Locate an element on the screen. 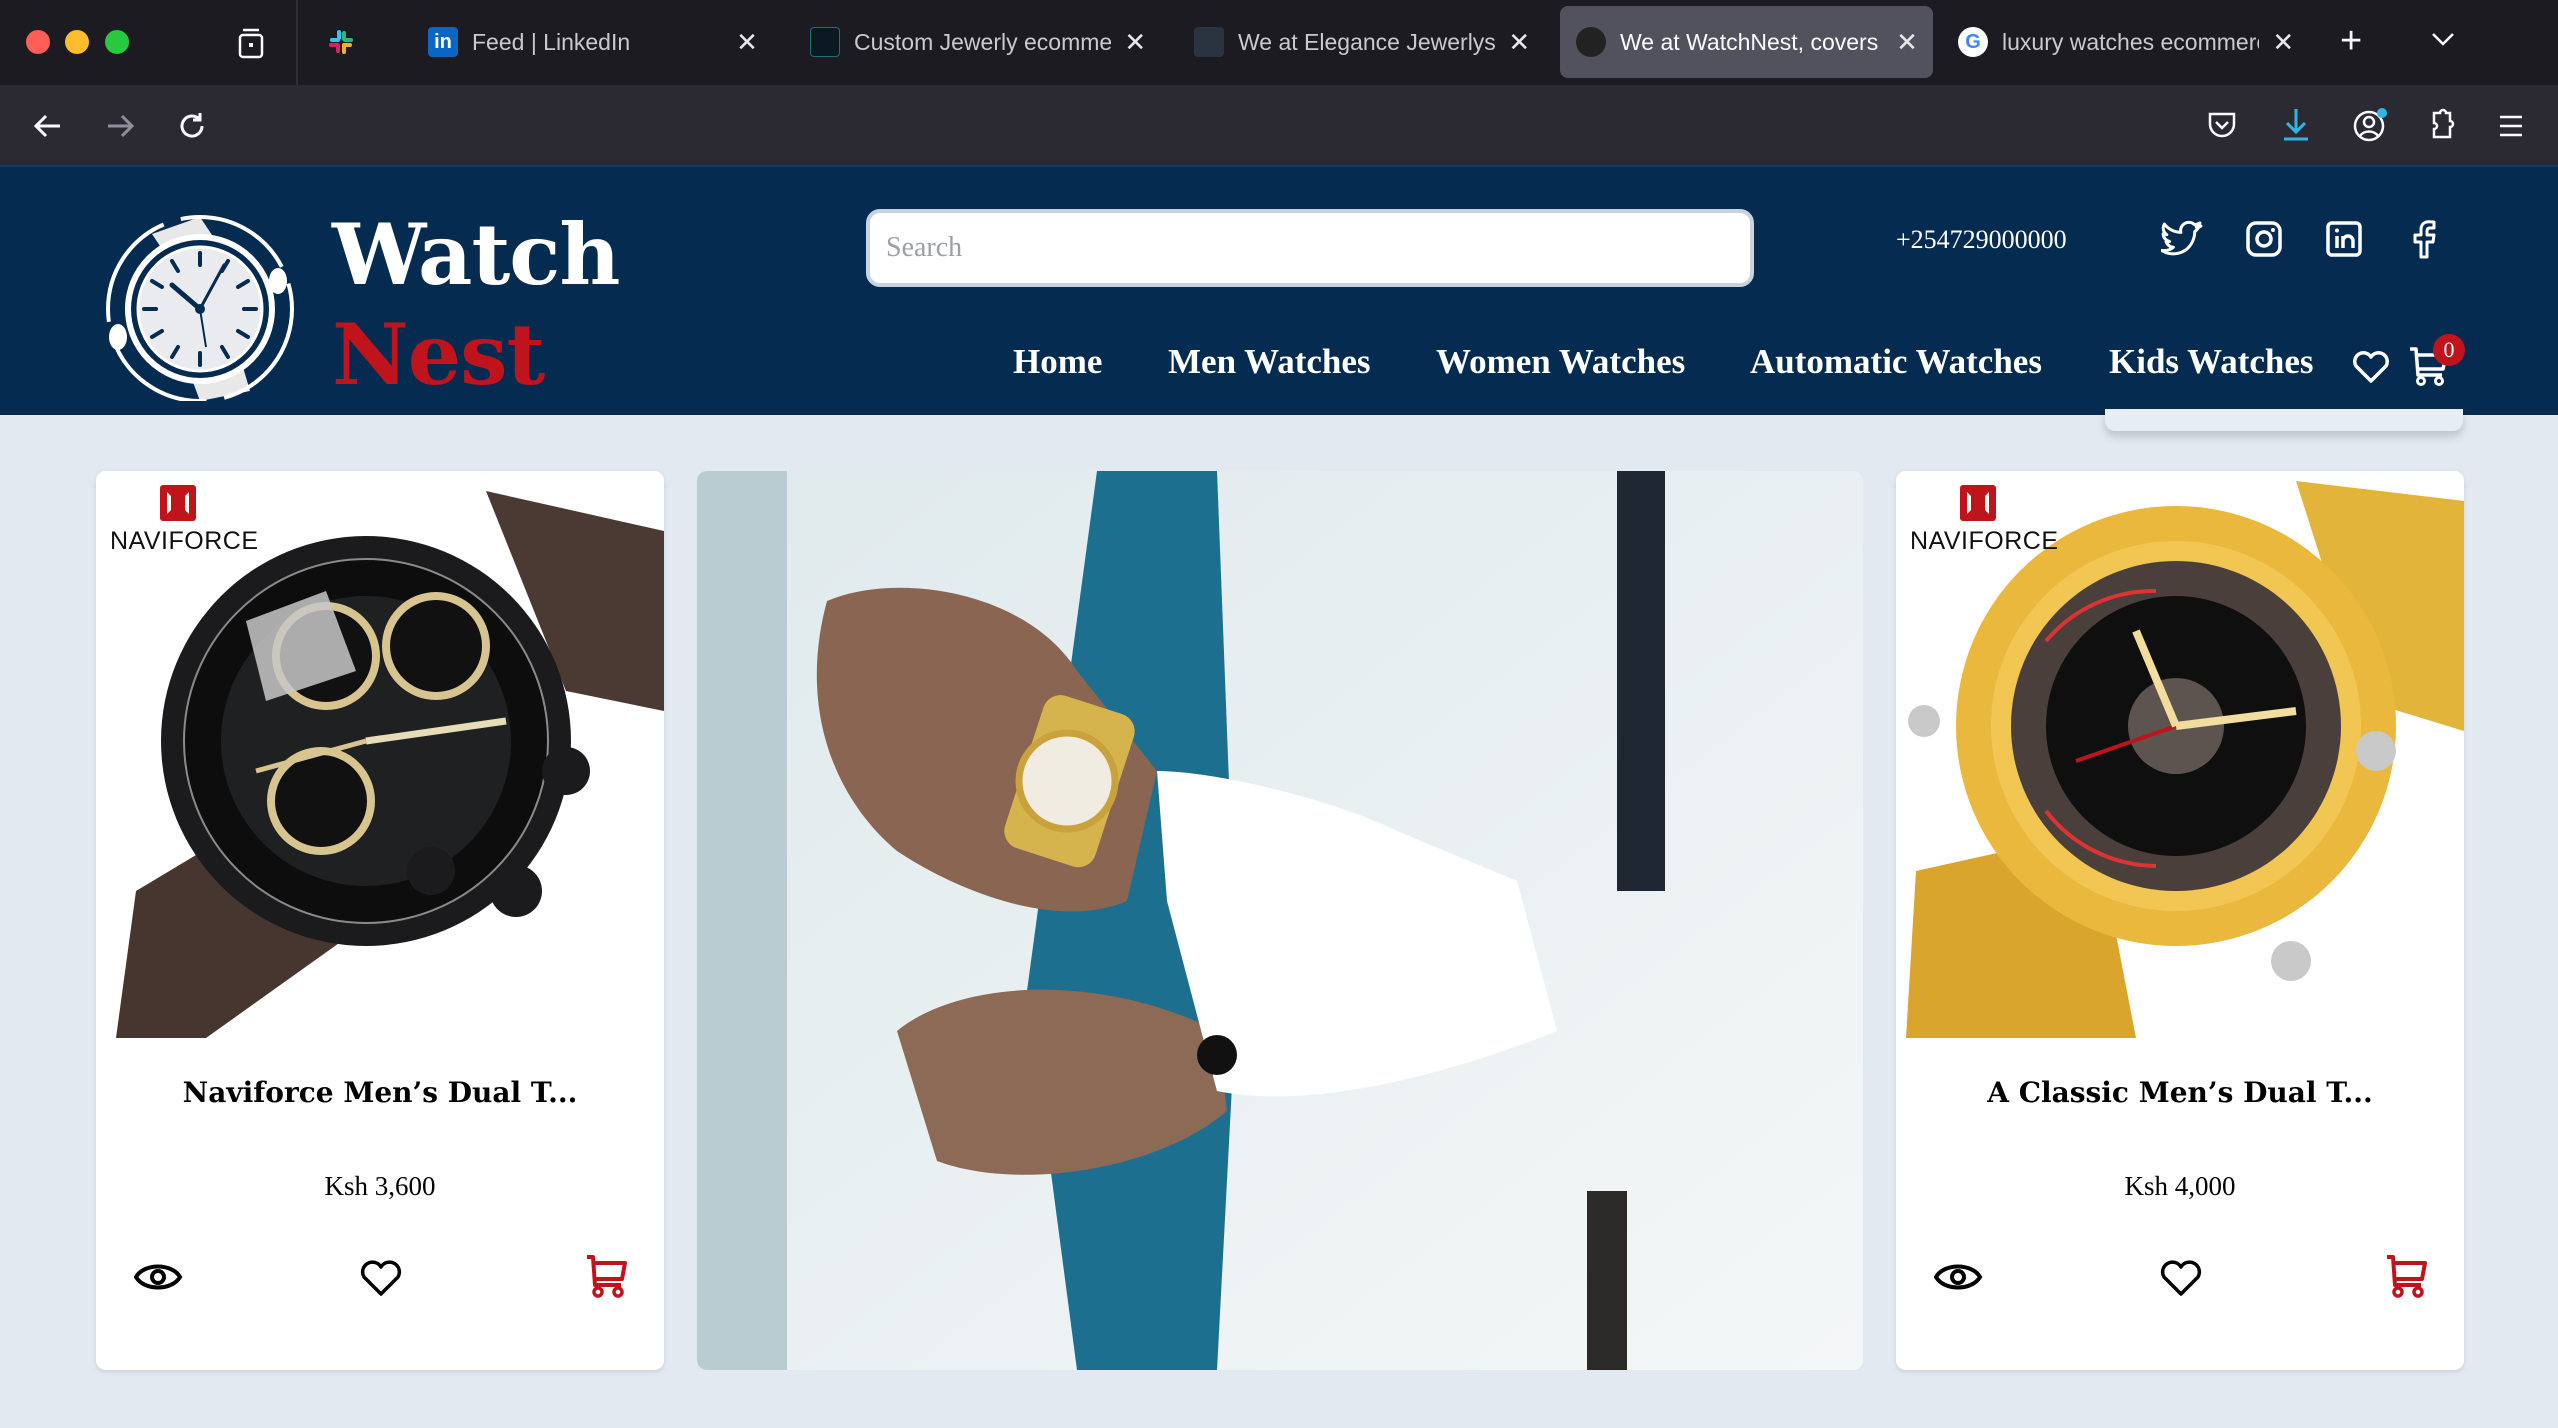  tab-watchnest-active: We at WatchNest, covers ✕ is located at coordinates (1746, 42).